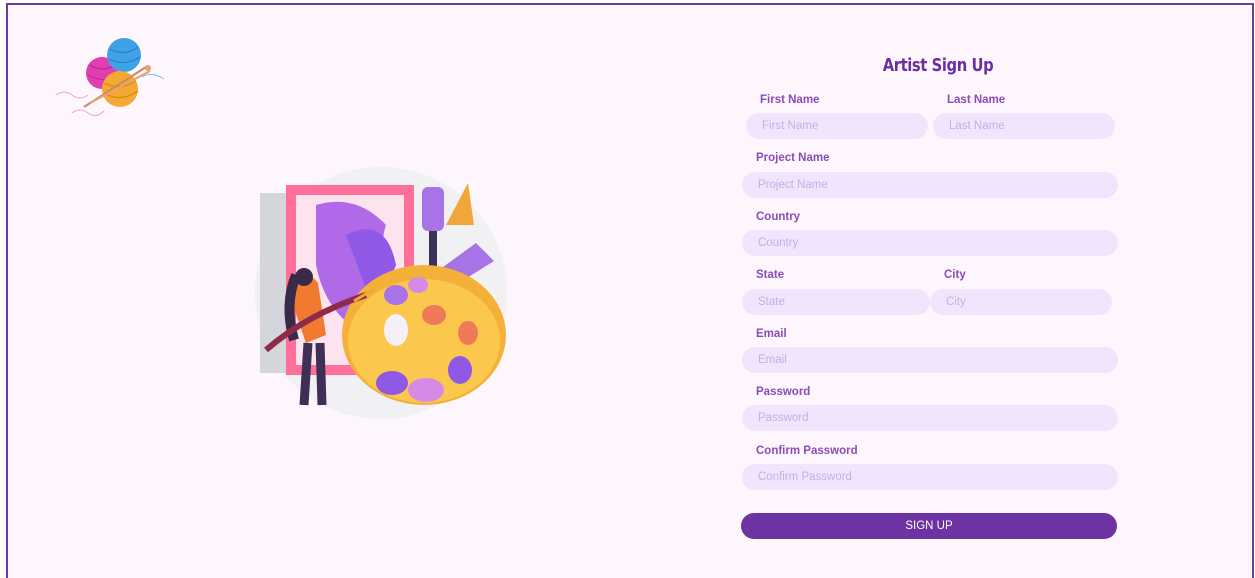  Describe the element at coordinates (771, 334) in the screenshot. I see `email-label: Email` at that location.